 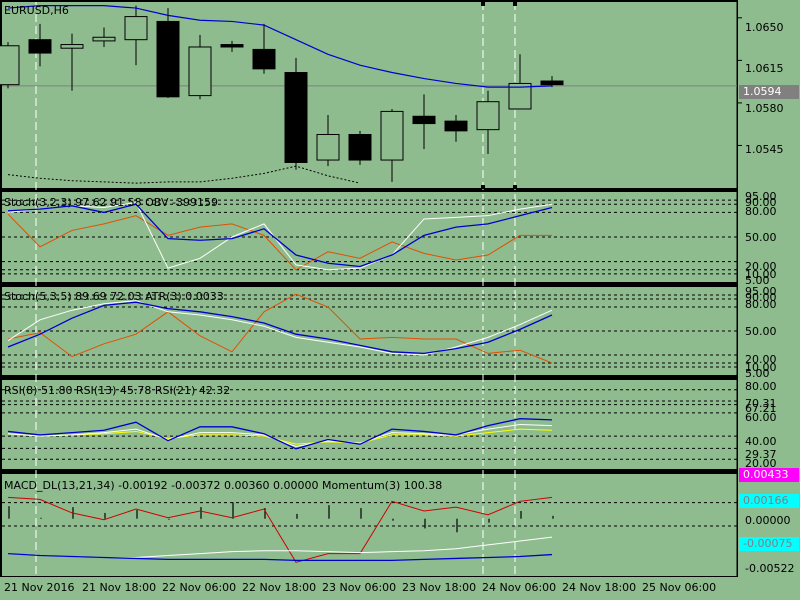 I want to click on stoch2-level-label: 80.00, so click(x=761, y=304).